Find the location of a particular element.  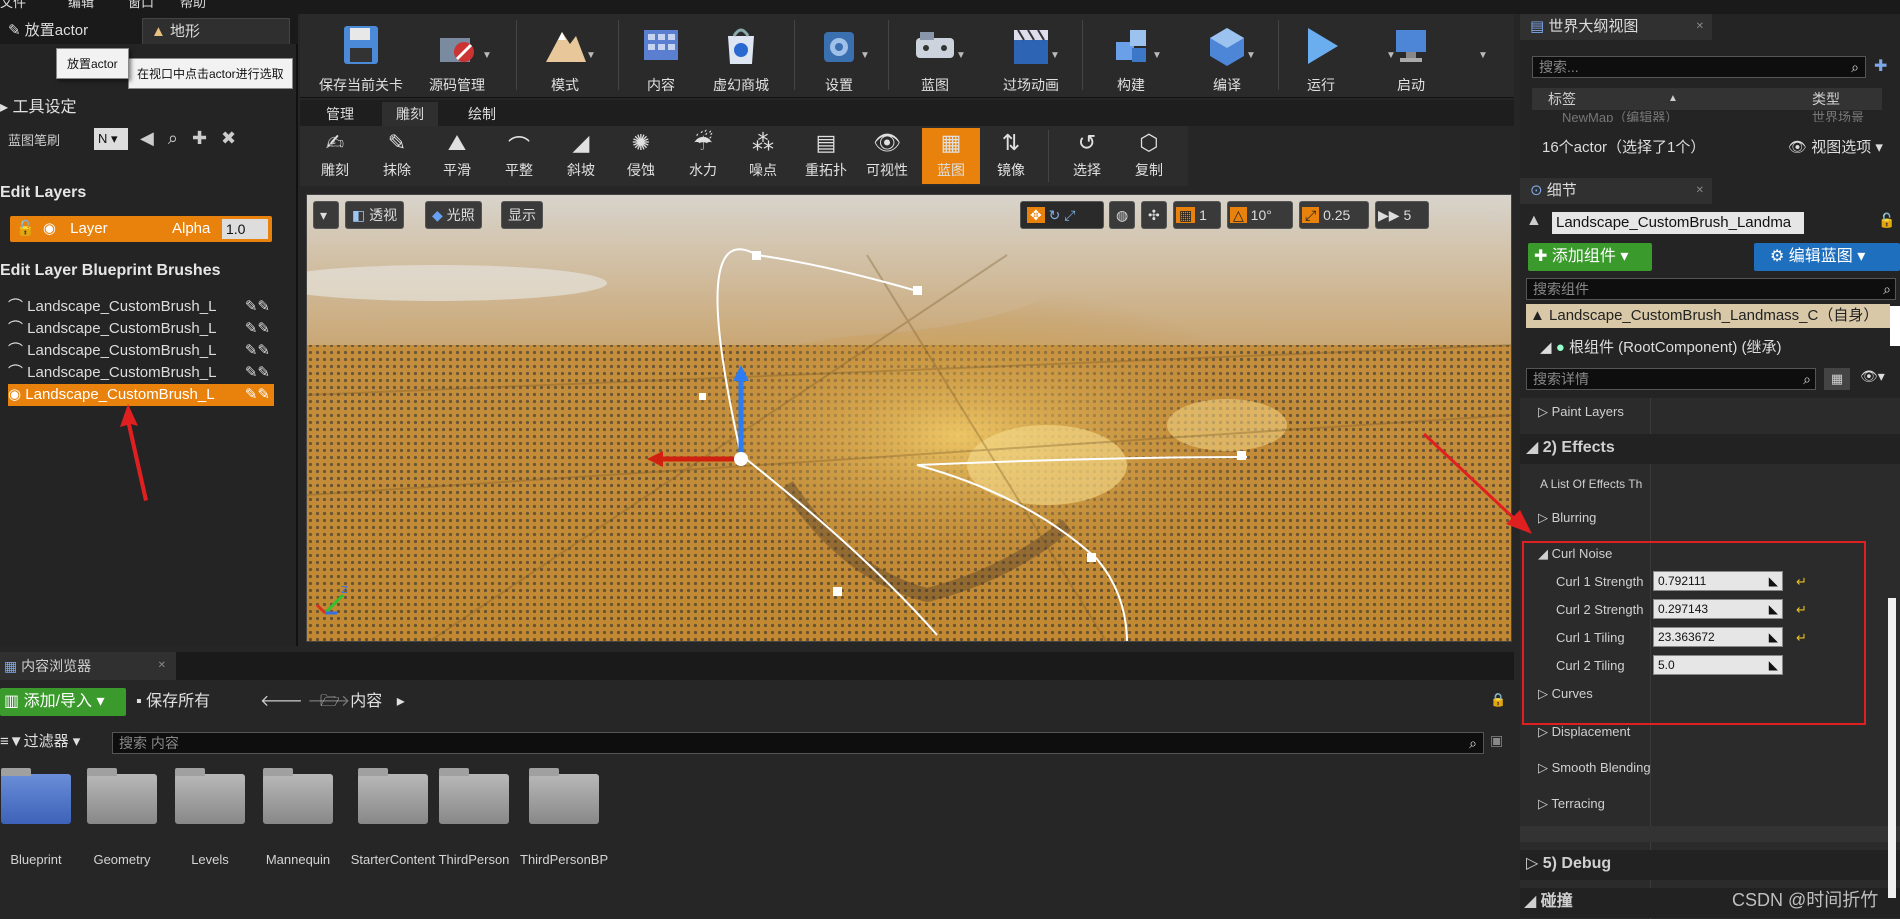

blueprint-brush-select: N ▾ is located at coordinates (111, 139).